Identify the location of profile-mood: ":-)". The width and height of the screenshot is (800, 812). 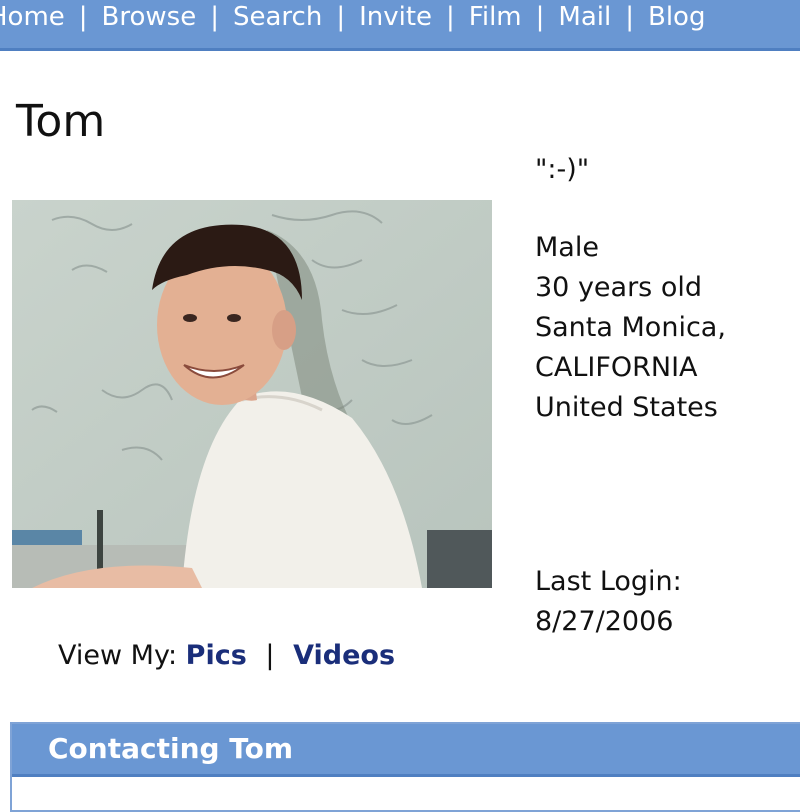
(562, 169).